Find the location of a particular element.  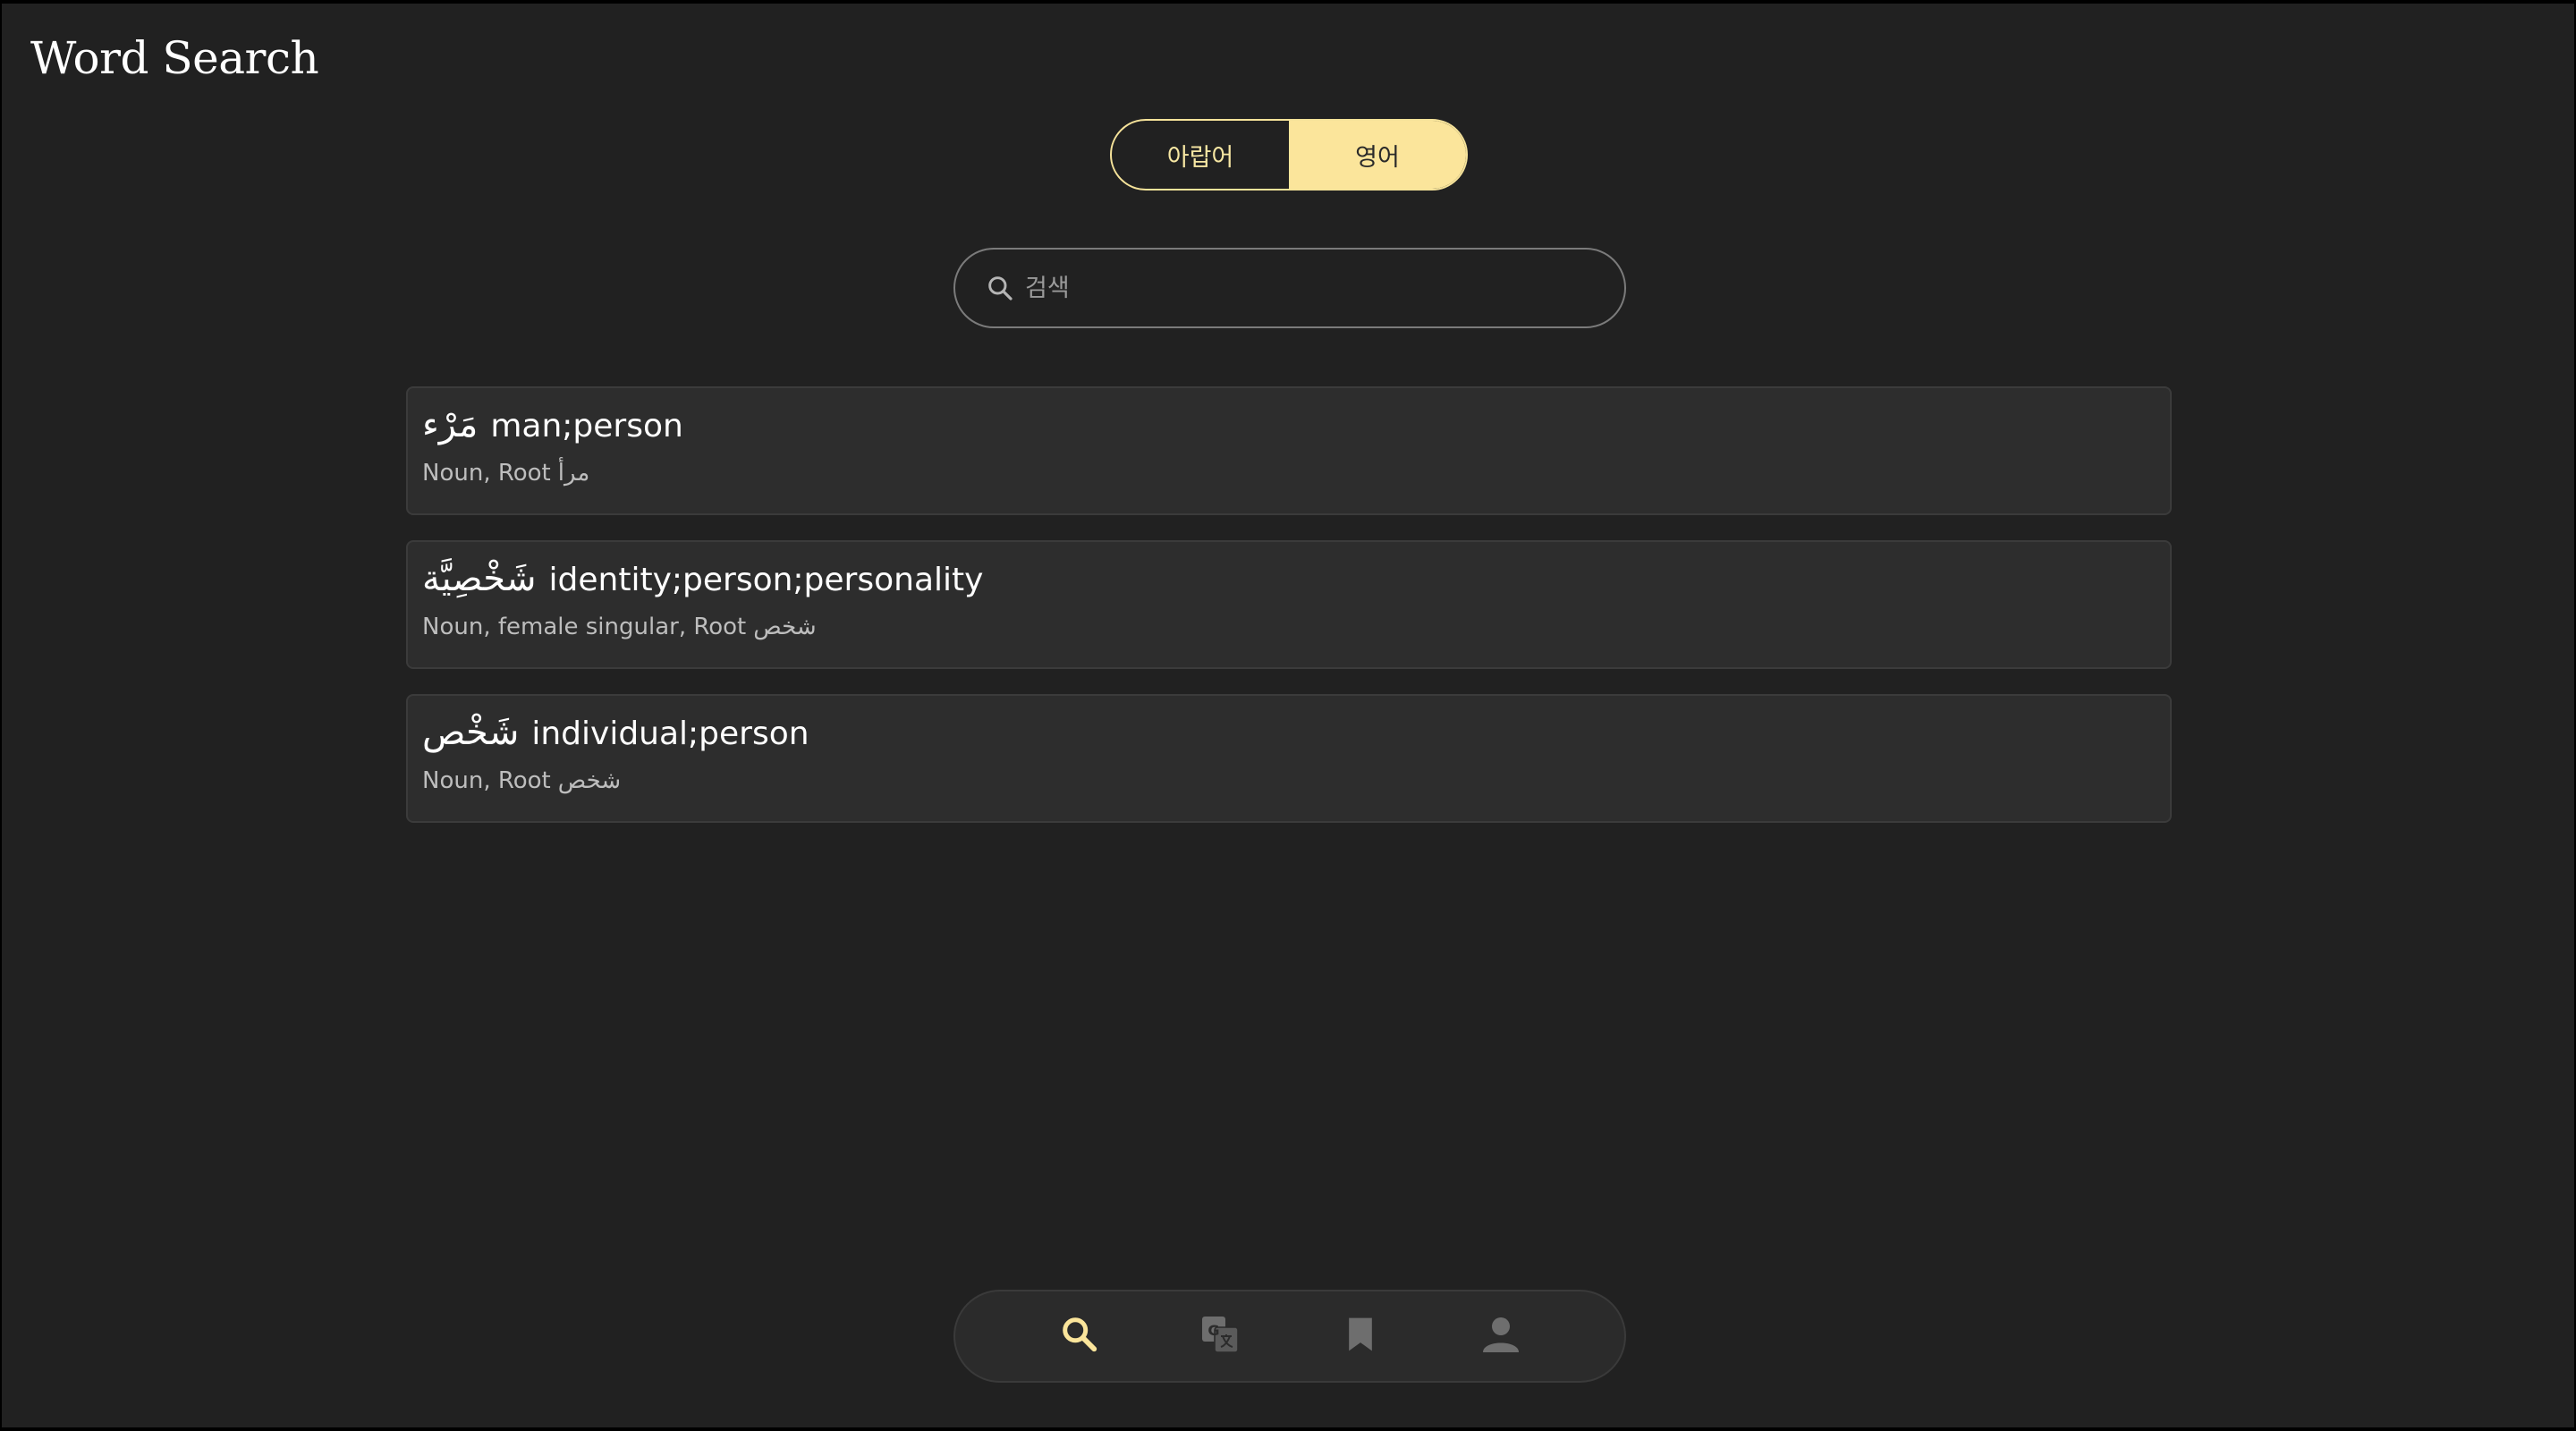

result-english: individual;person is located at coordinates (670, 734).